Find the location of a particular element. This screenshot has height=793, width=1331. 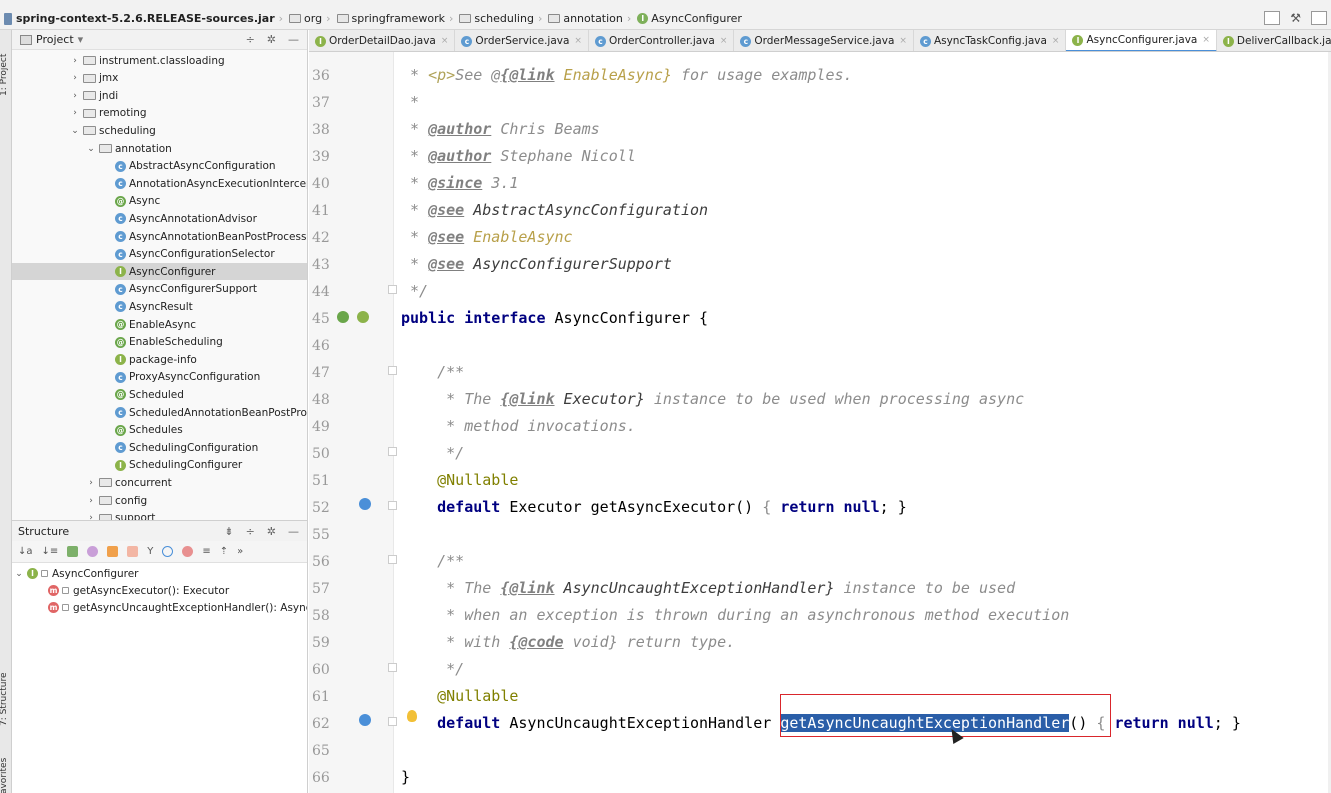

line-number: 65 is located at coordinates (321, 751).